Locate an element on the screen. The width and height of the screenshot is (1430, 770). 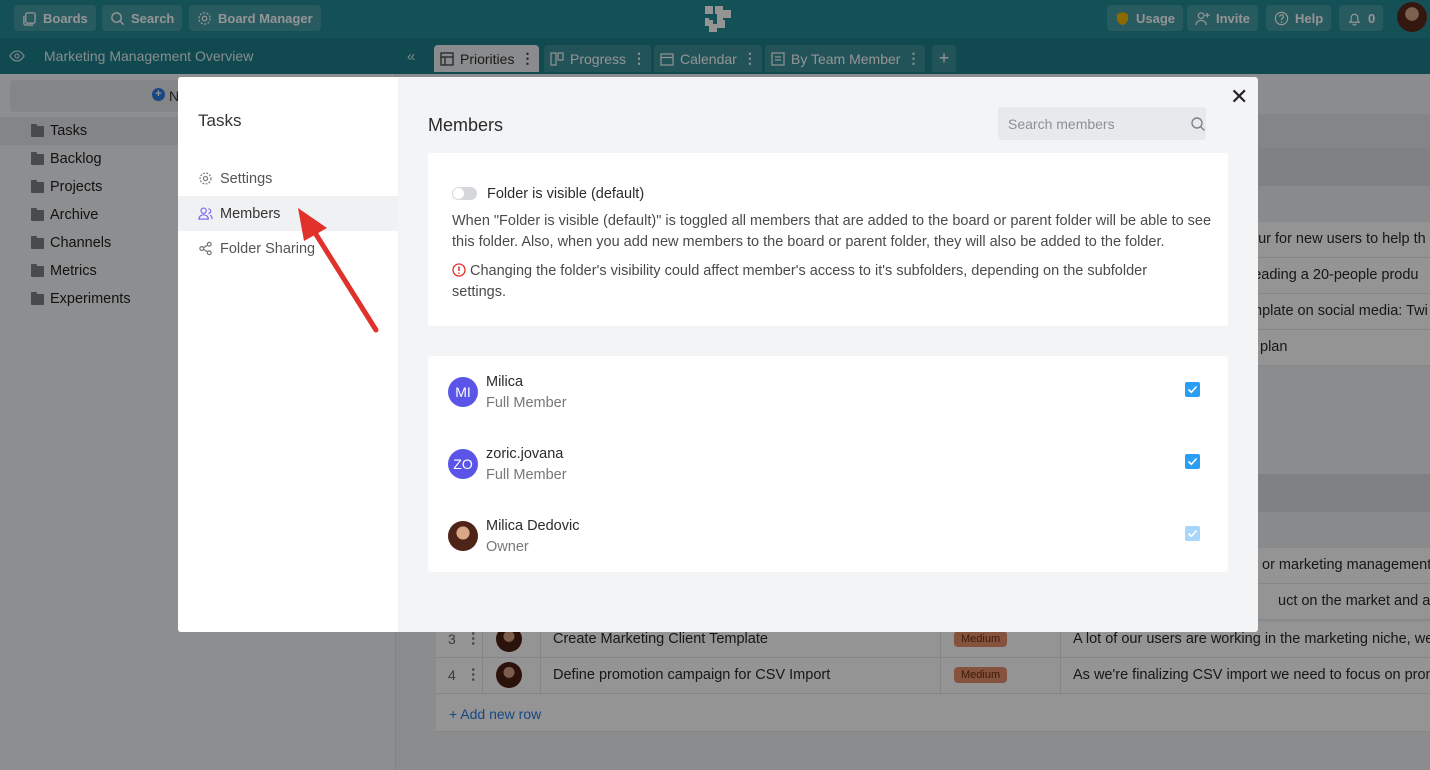
list-item: ZO zoric.jovana Full Member is located at coordinates (828, 464).